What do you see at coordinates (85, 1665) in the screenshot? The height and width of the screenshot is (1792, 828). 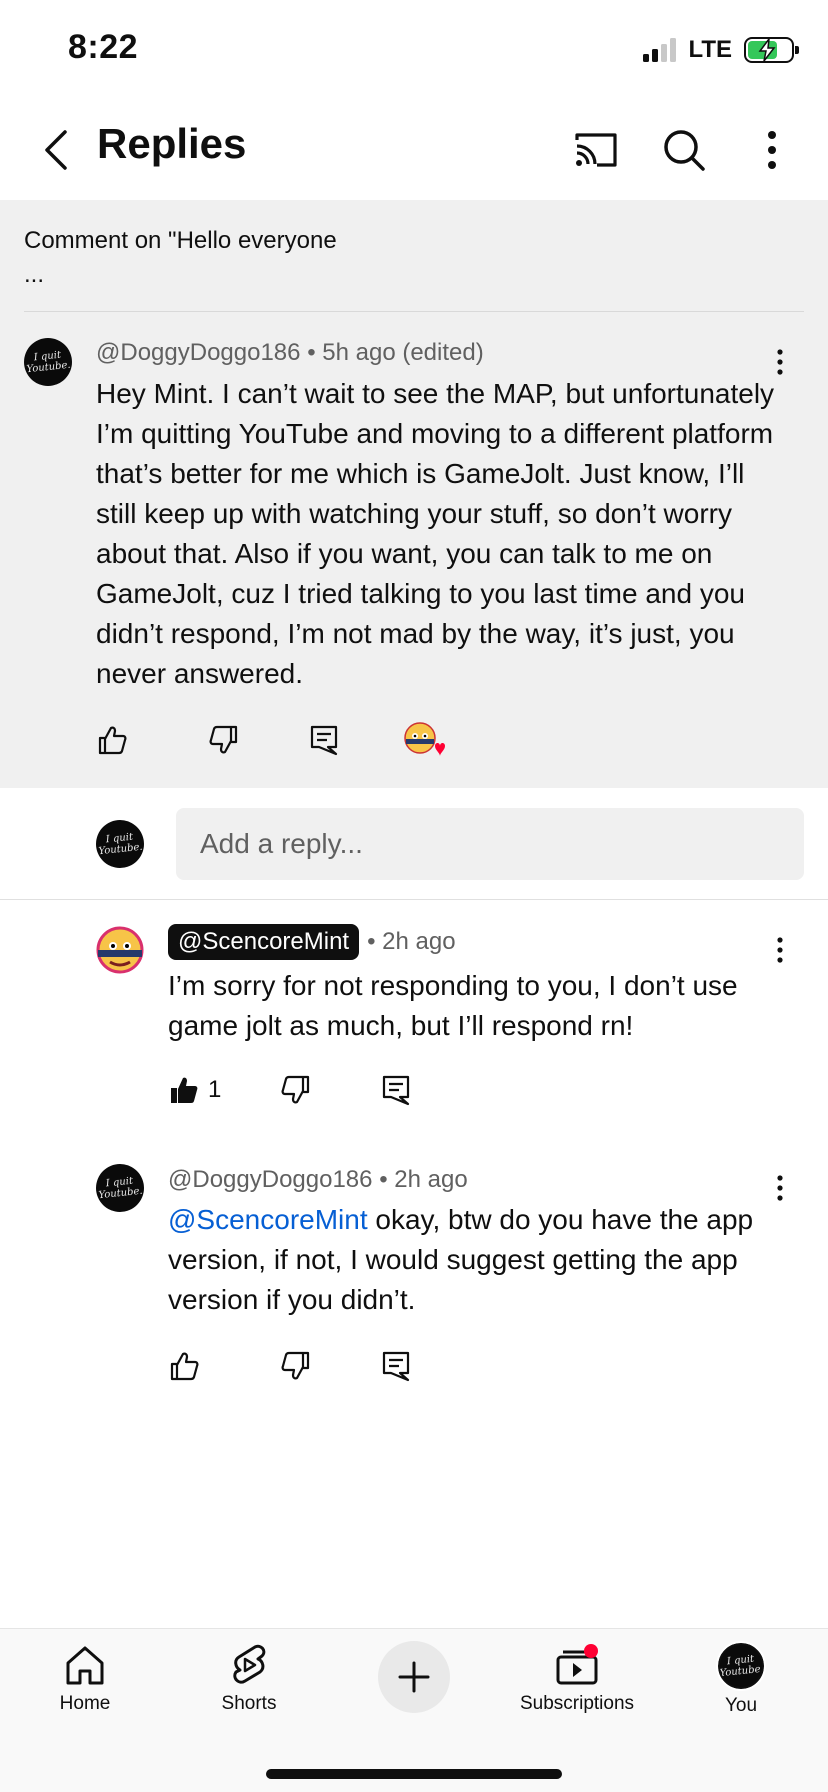 I see `home-icon` at bounding box center [85, 1665].